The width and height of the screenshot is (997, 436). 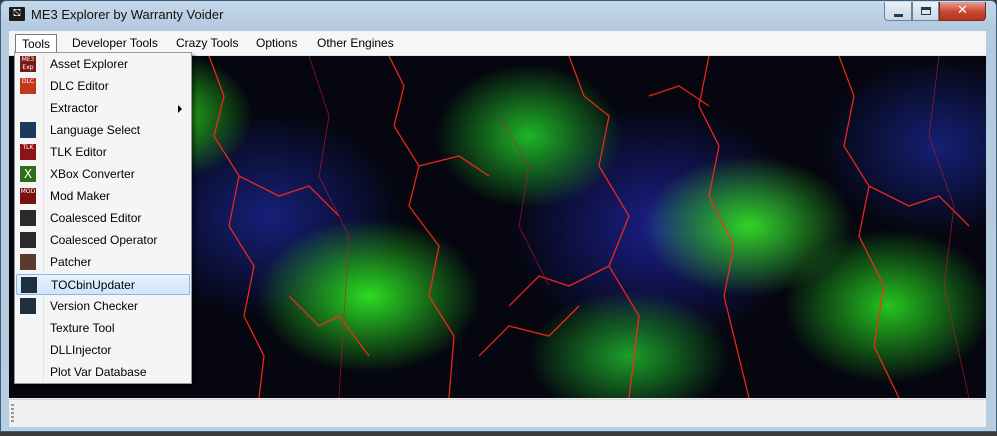 I want to click on menu-item-coalesced-operator: Coalesced Operator, so click(x=103, y=240).